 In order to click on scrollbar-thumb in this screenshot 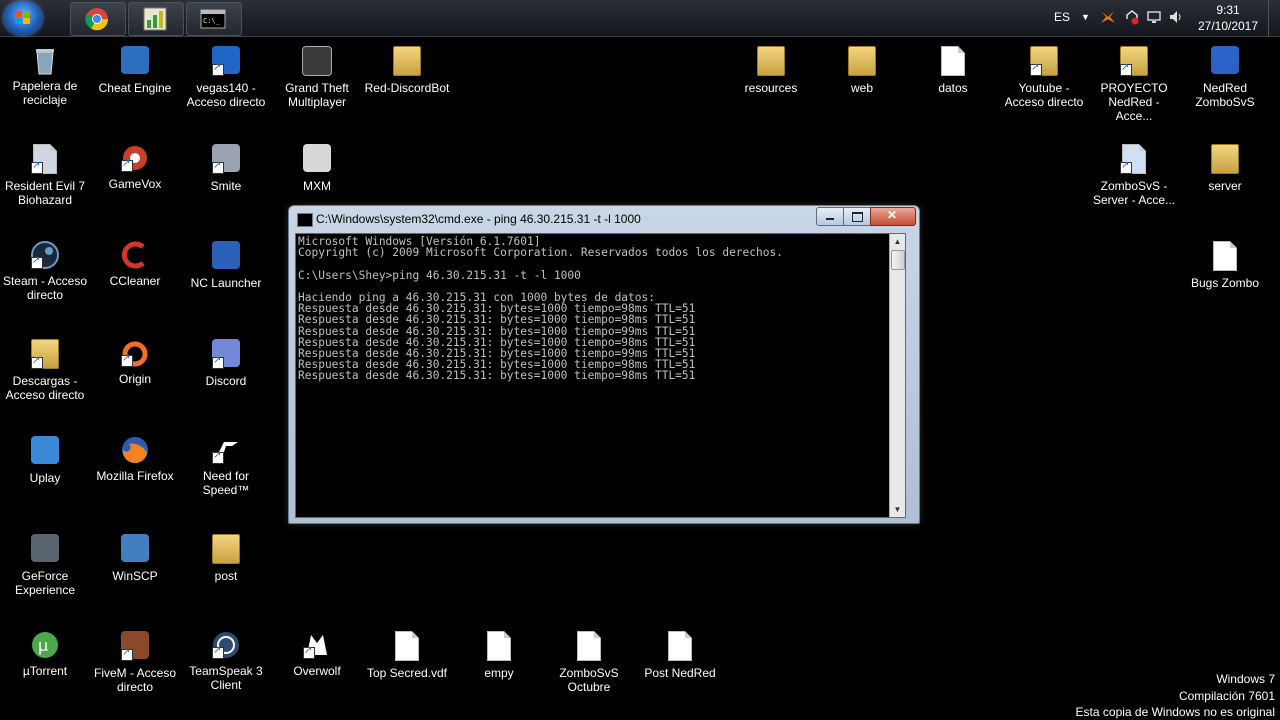, I will do `click(898, 260)`.